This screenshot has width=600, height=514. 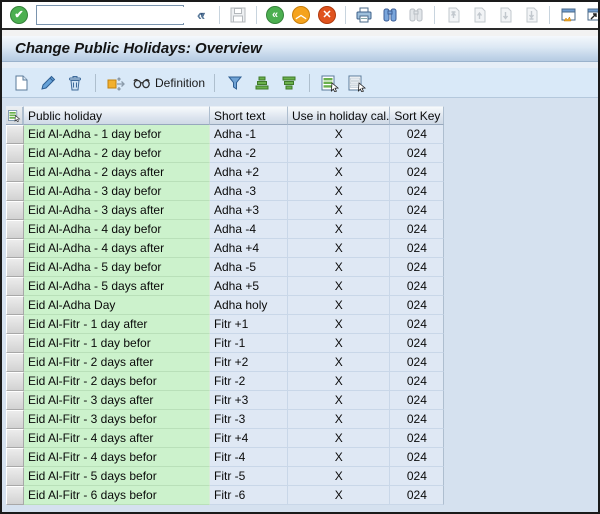 I want to click on choose-detail-button, so click(x=116, y=83).